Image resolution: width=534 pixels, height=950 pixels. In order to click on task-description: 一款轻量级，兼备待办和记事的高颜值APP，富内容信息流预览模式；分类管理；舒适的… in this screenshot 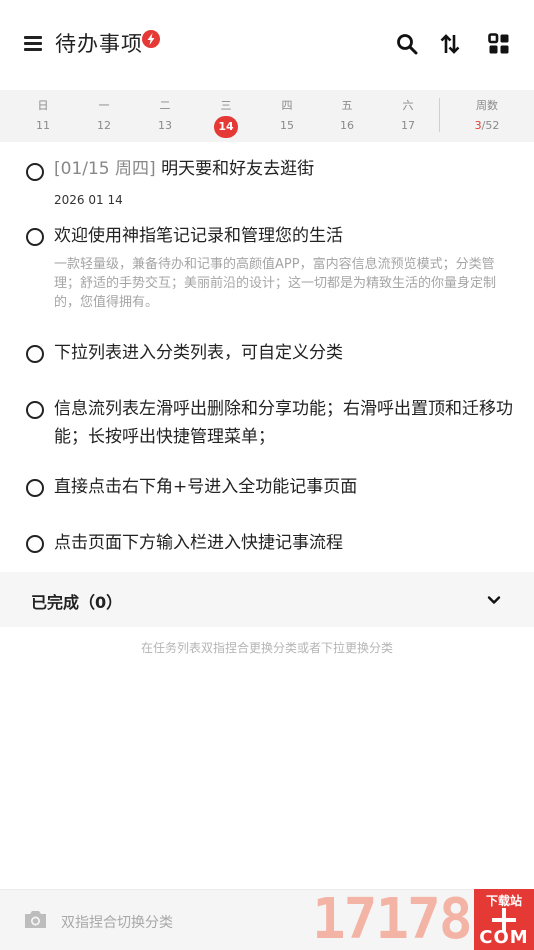, I will do `click(275, 283)`.